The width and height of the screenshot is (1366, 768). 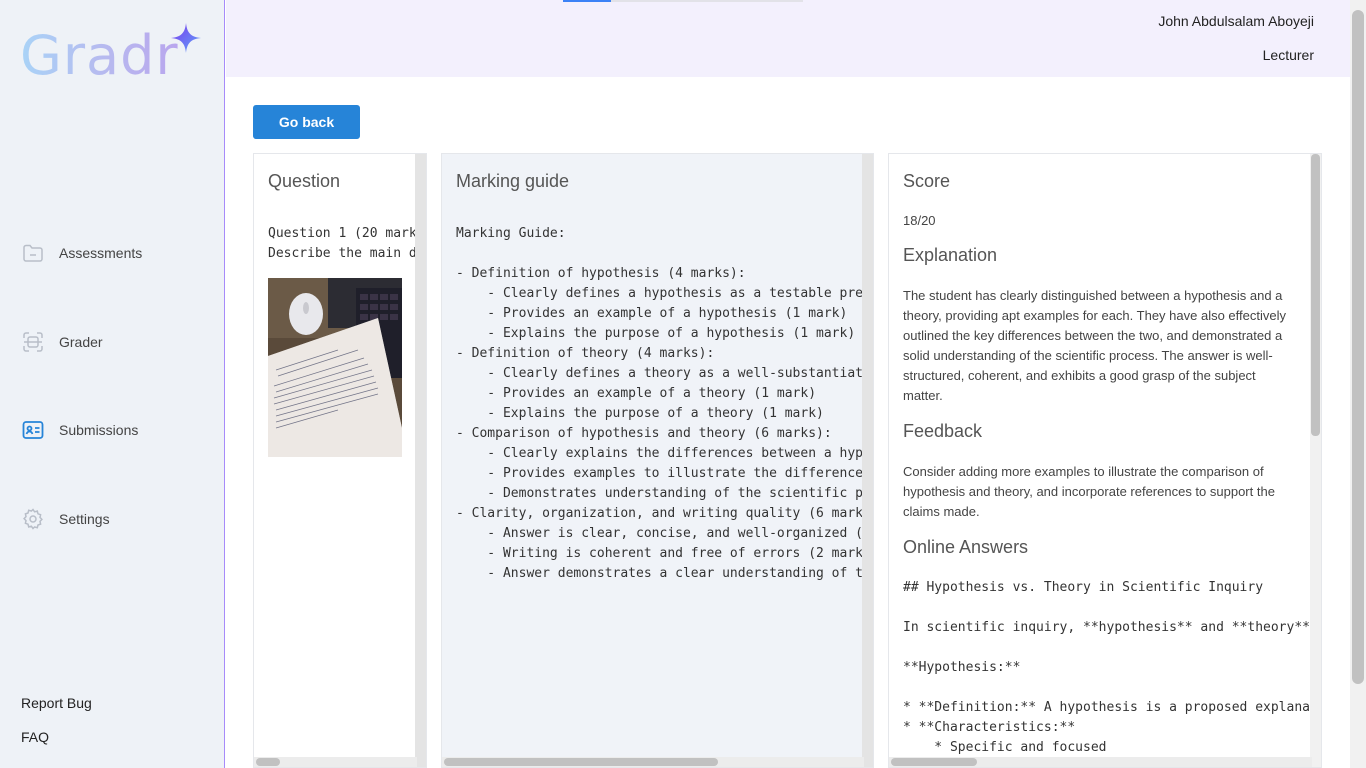 What do you see at coordinates (33, 342) in the screenshot?
I see `scan-icon` at bounding box center [33, 342].